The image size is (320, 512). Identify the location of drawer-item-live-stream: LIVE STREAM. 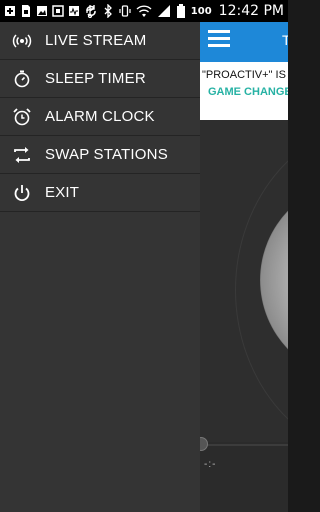
(100, 41).